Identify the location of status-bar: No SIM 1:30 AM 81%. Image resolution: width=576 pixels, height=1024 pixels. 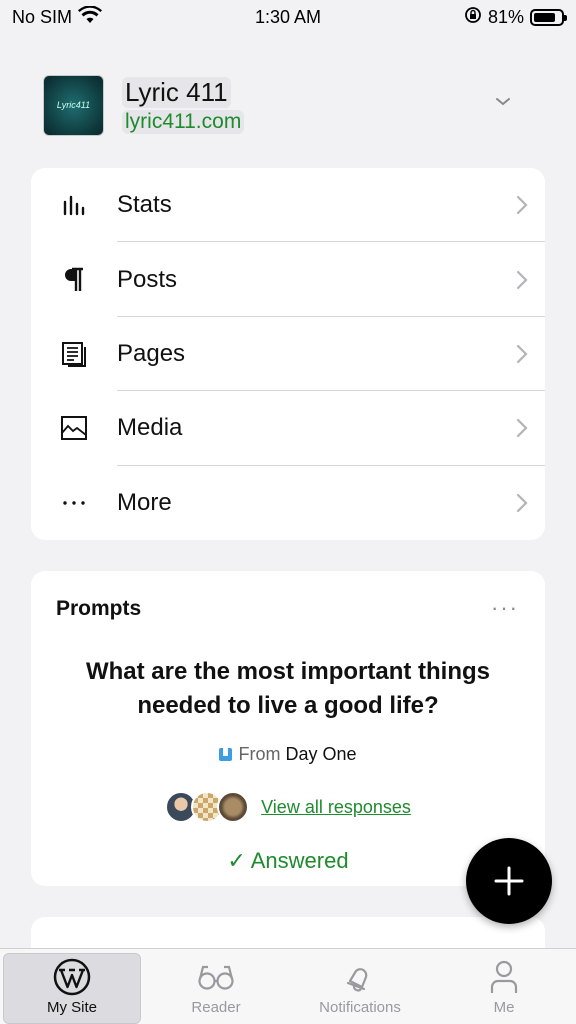
(288, 17).